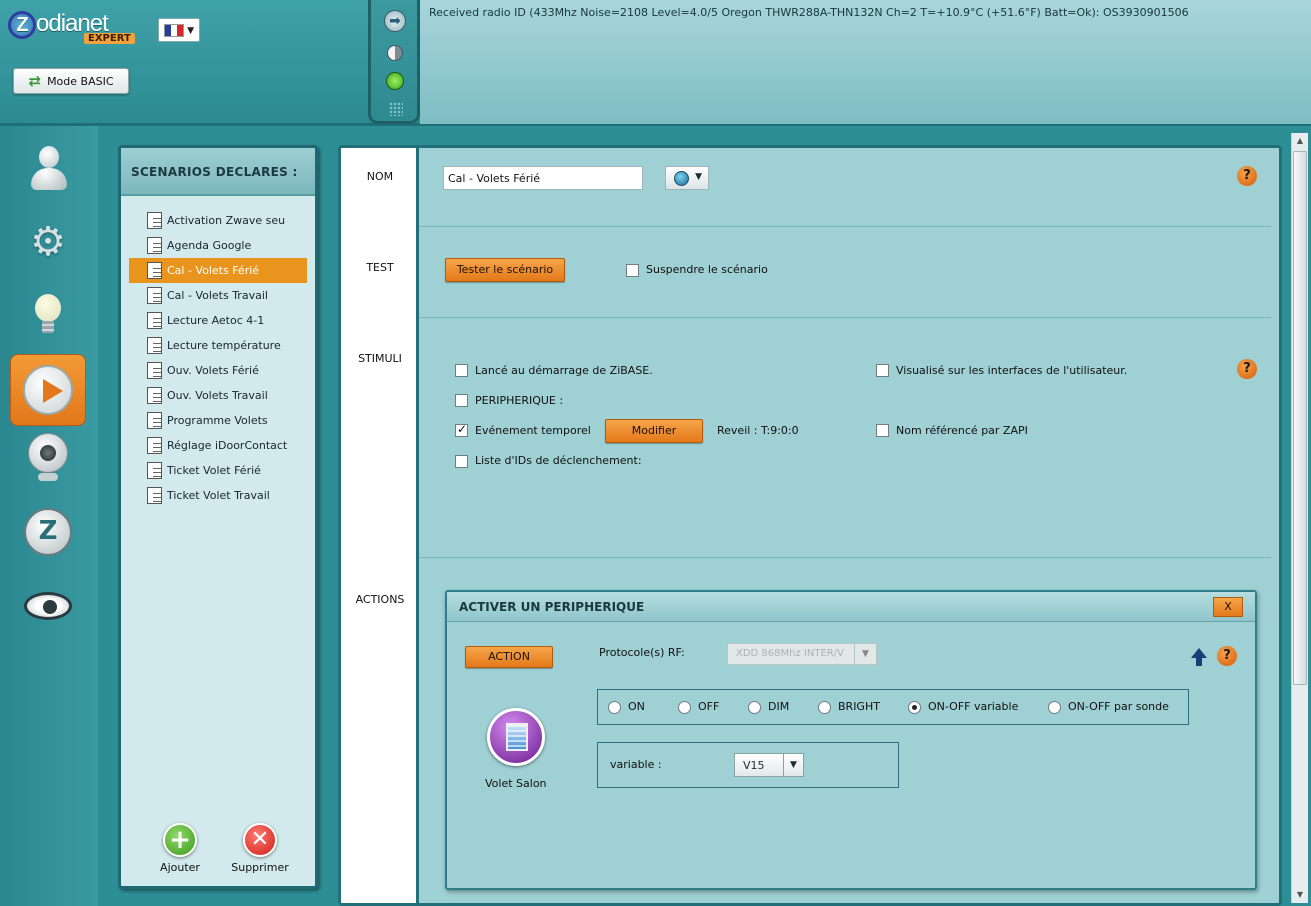 Image resolution: width=1311 pixels, height=906 pixels. Describe the element at coordinates (219, 295) in the screenshot. I see `scenario-list-item: Cal - Volets Travail` at that location.